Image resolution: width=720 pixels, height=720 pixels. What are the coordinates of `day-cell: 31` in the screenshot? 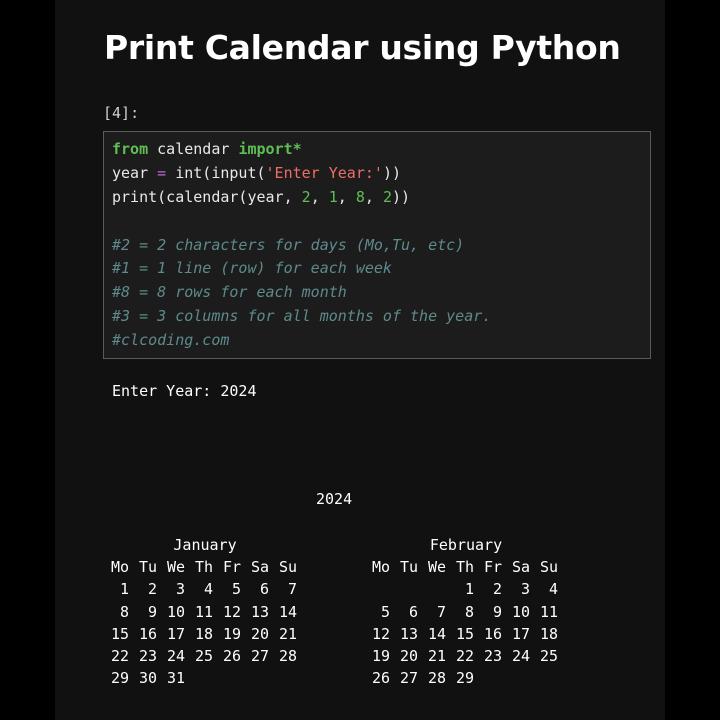 It's located at (175, 678).